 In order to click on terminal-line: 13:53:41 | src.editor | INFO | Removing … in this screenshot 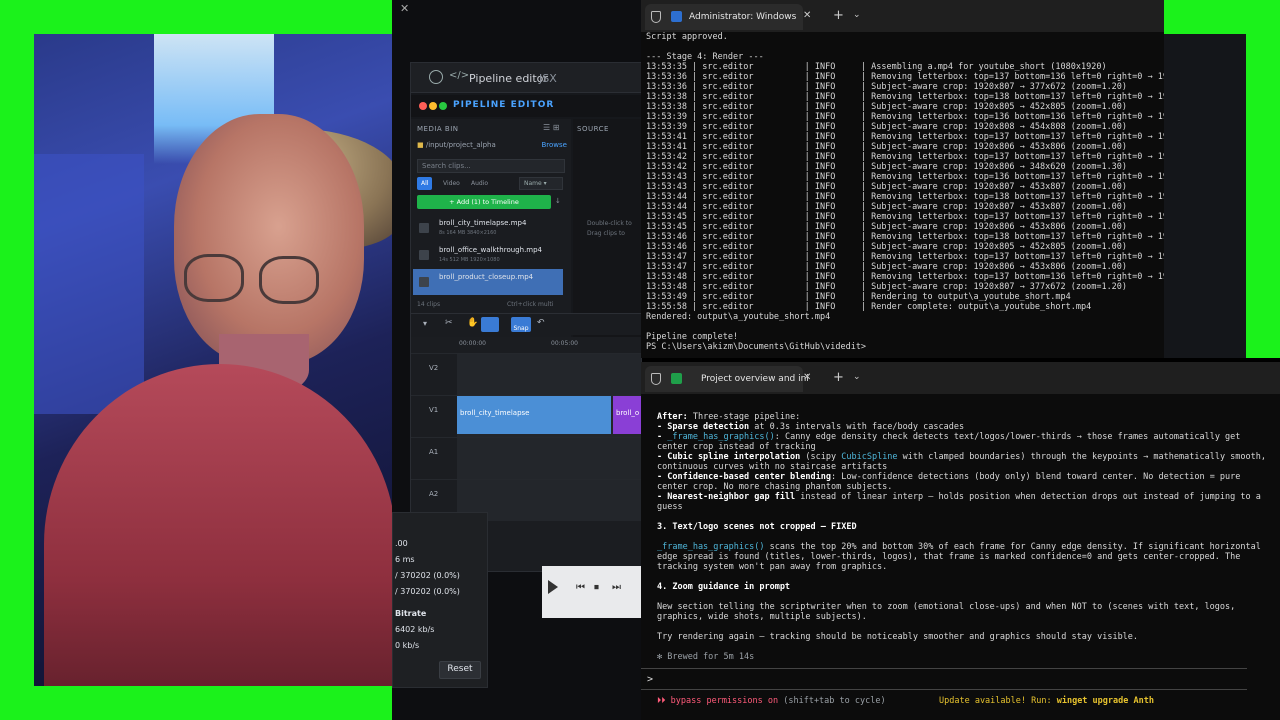, I will do `click(905, 137)`.